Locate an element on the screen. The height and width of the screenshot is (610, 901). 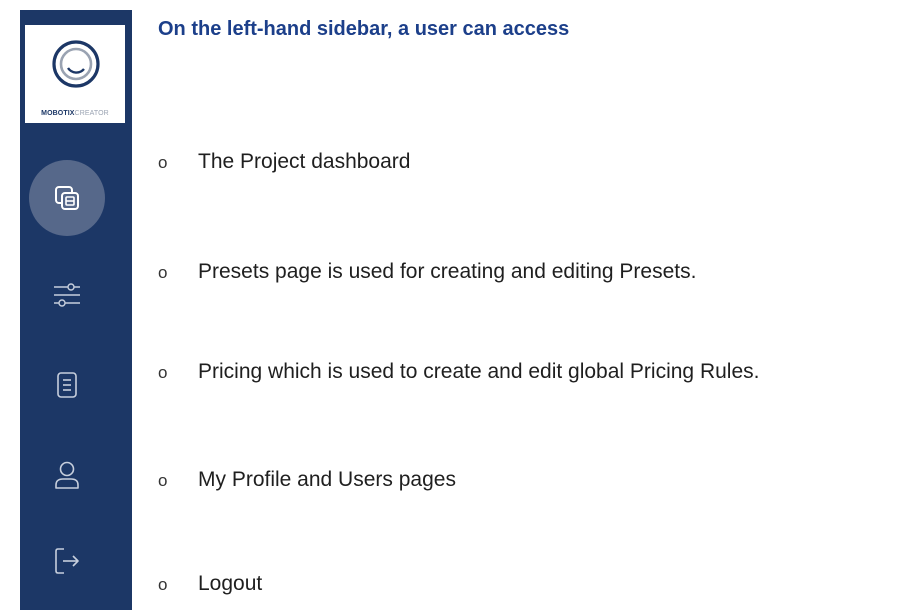
sidebar: MOBOTIXCREATOR is located at coordinates (76, 310).